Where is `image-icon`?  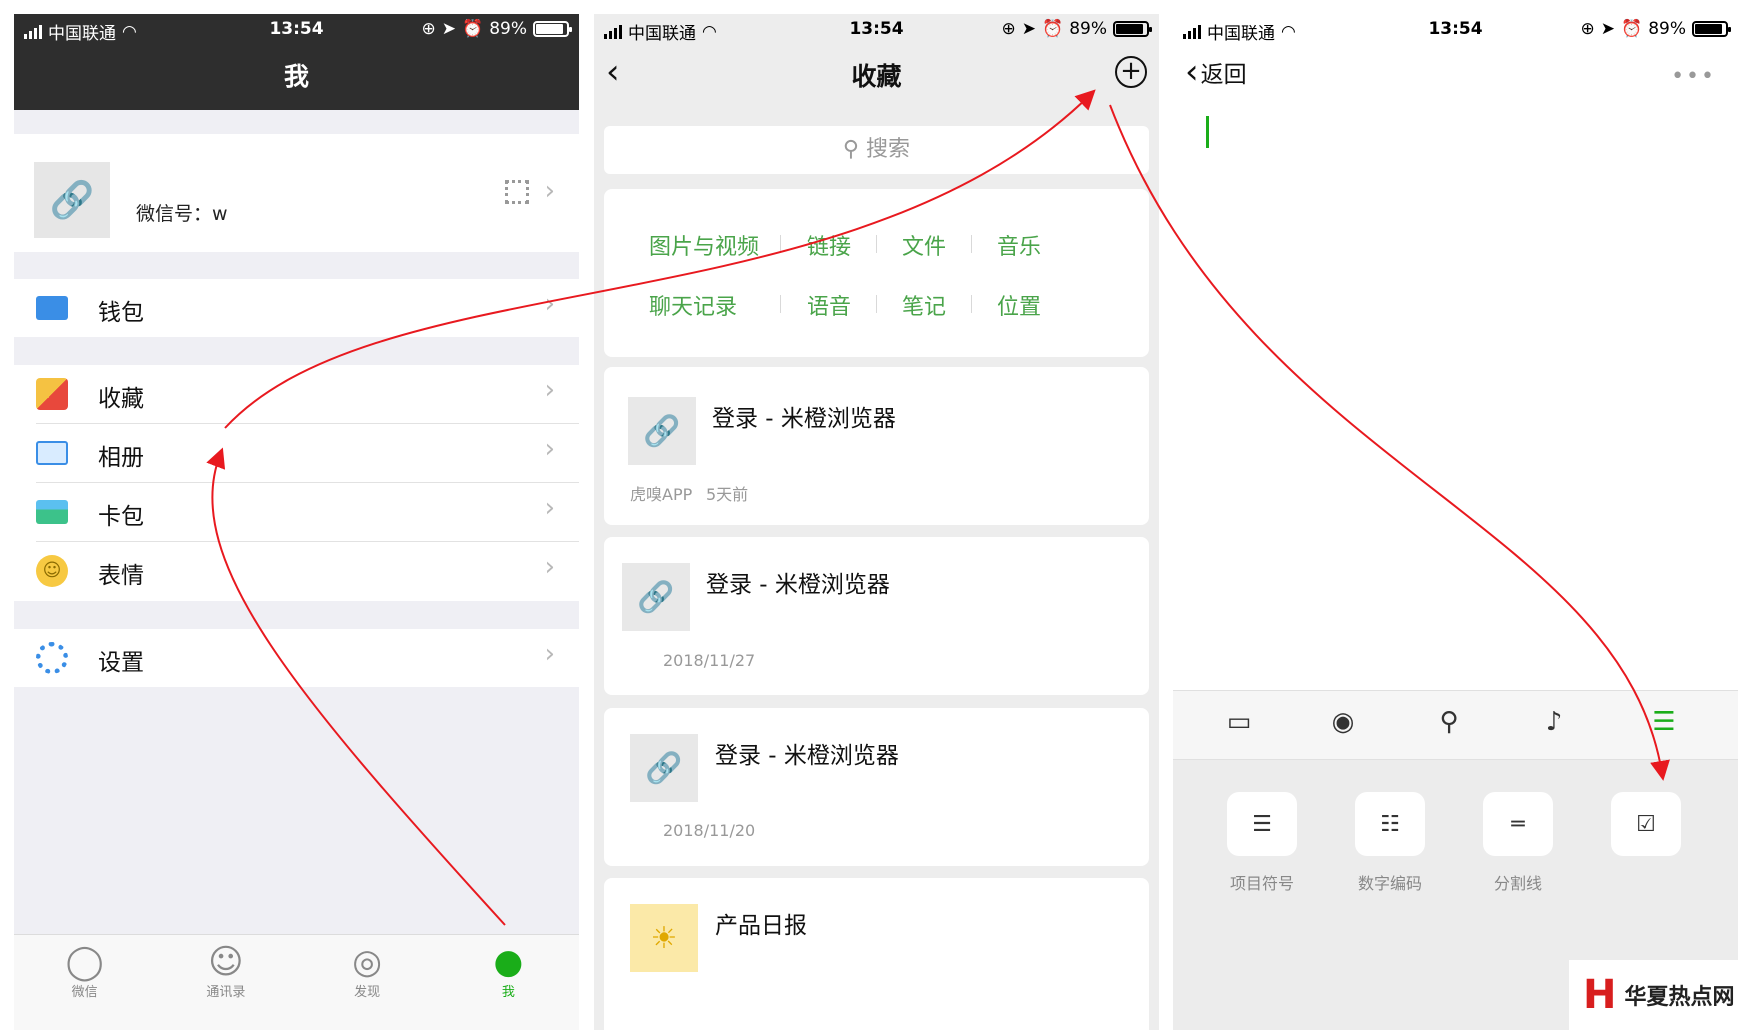 image-icon is located at coordinates (52, 453).